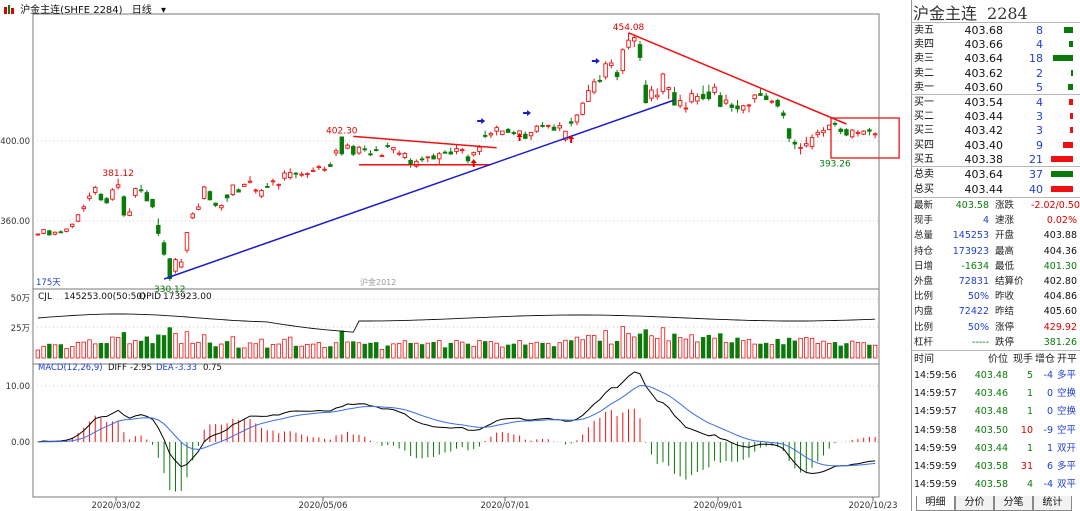 This screenshot has height=511, width=1080. What do you see at coordinates (995, 30) in the screenshot?
I see `sell-row: 卖五 403.68 8` at bounding box center [995, 30].